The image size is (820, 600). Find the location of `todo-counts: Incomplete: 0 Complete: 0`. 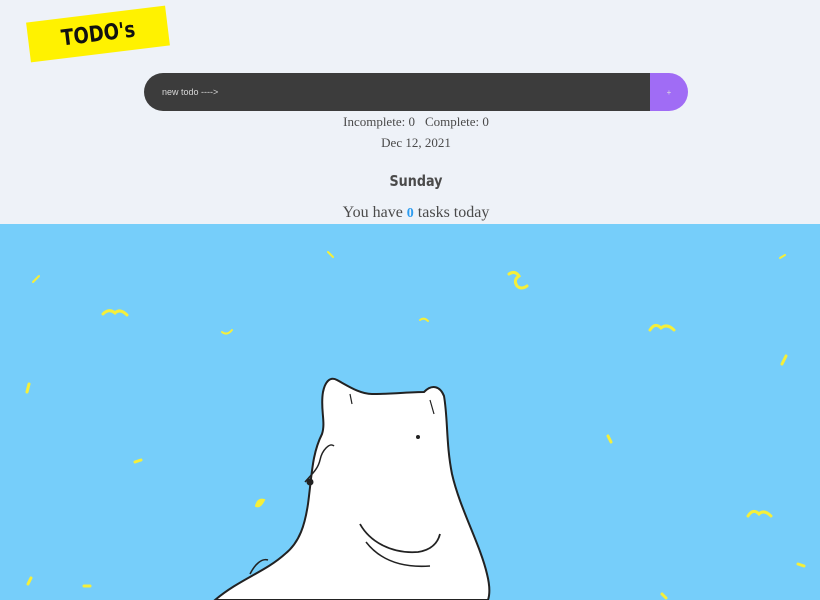

todo-counts: Incomplete: 0 Complete: 0 is located at coordinates (410, 122).